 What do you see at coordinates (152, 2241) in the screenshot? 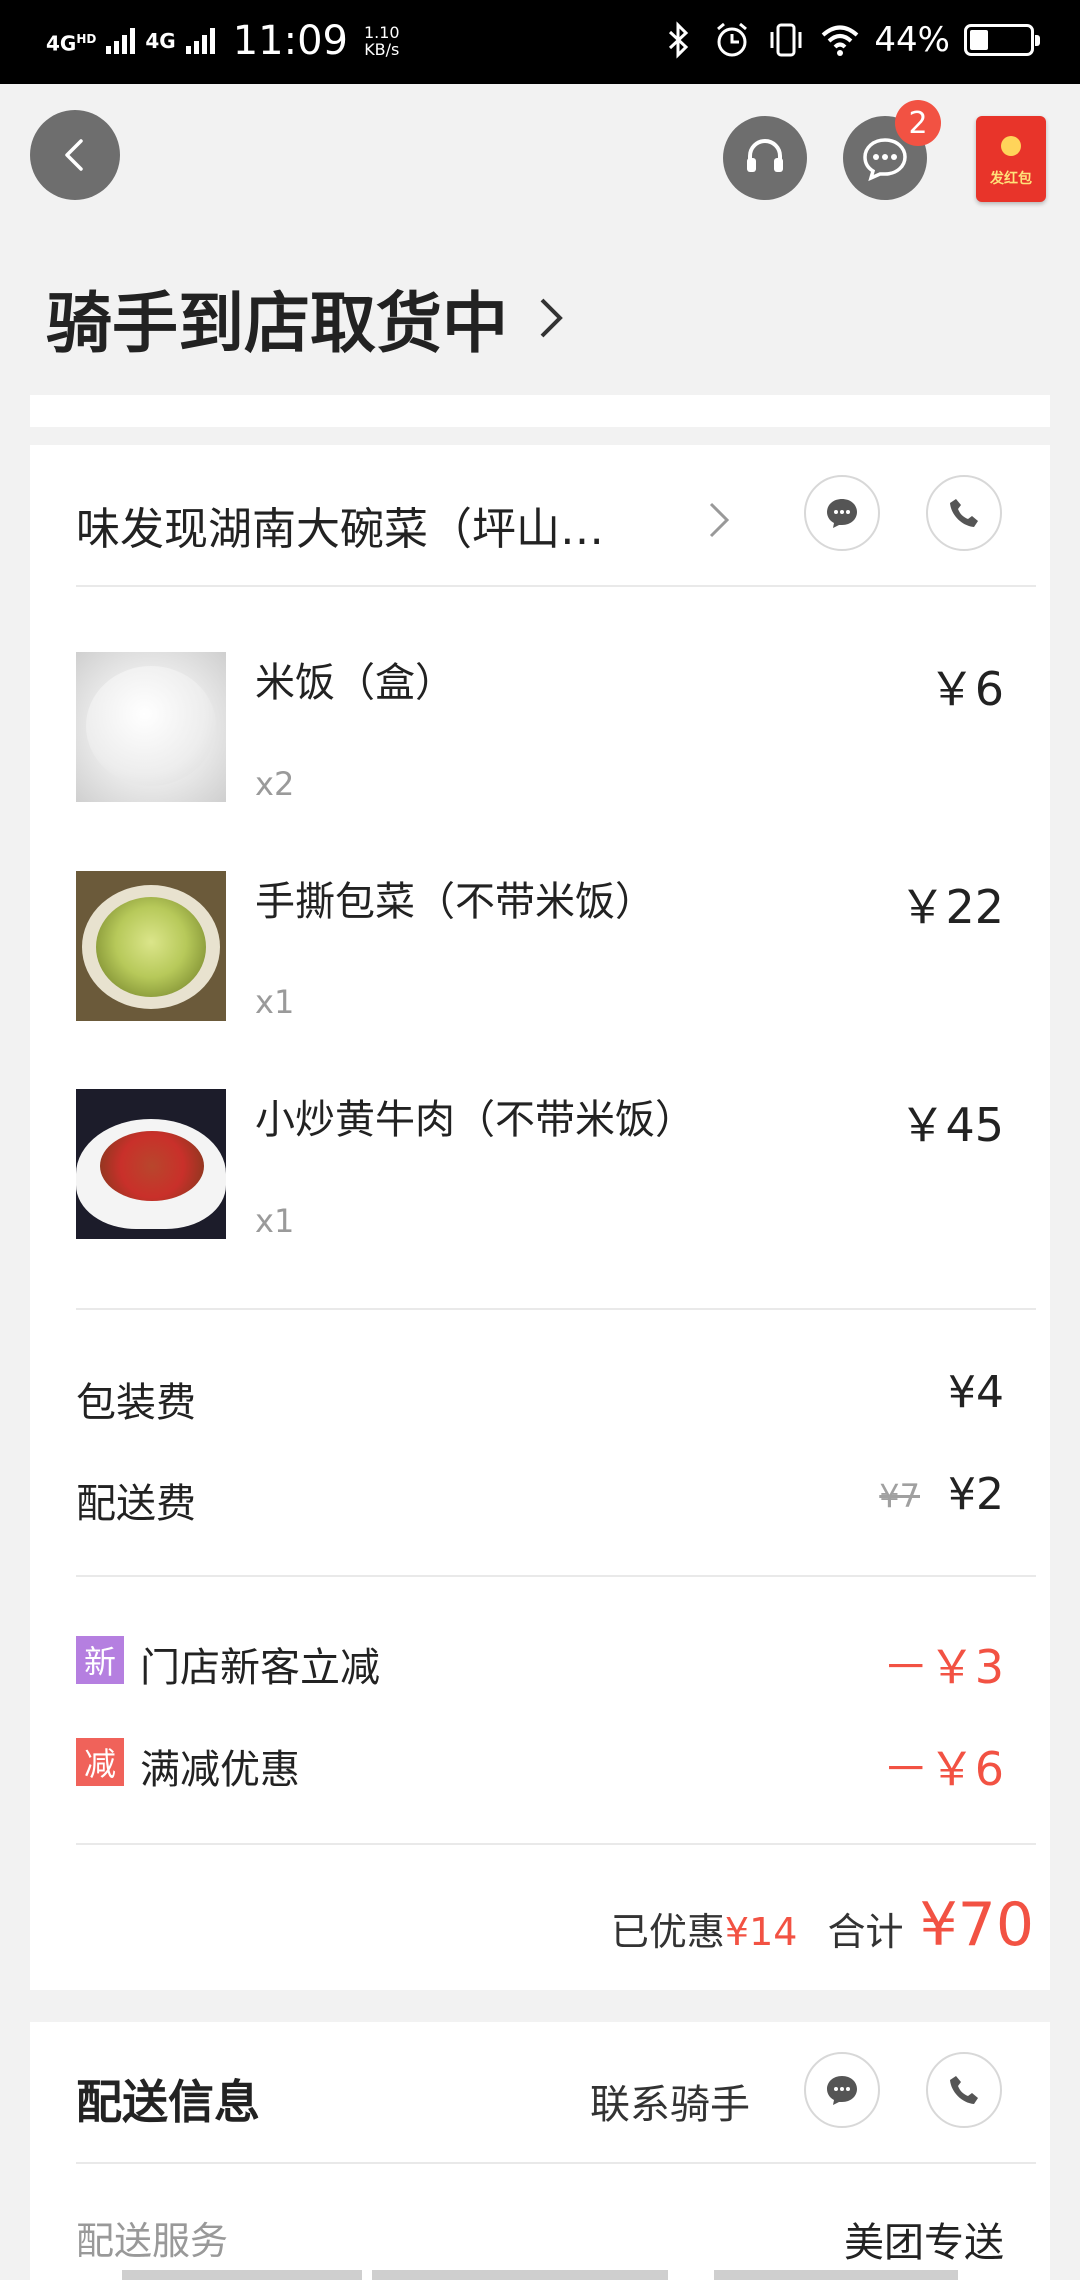
I see `delivery-service-label: 配送服务` at bounding box center [152, 2241].